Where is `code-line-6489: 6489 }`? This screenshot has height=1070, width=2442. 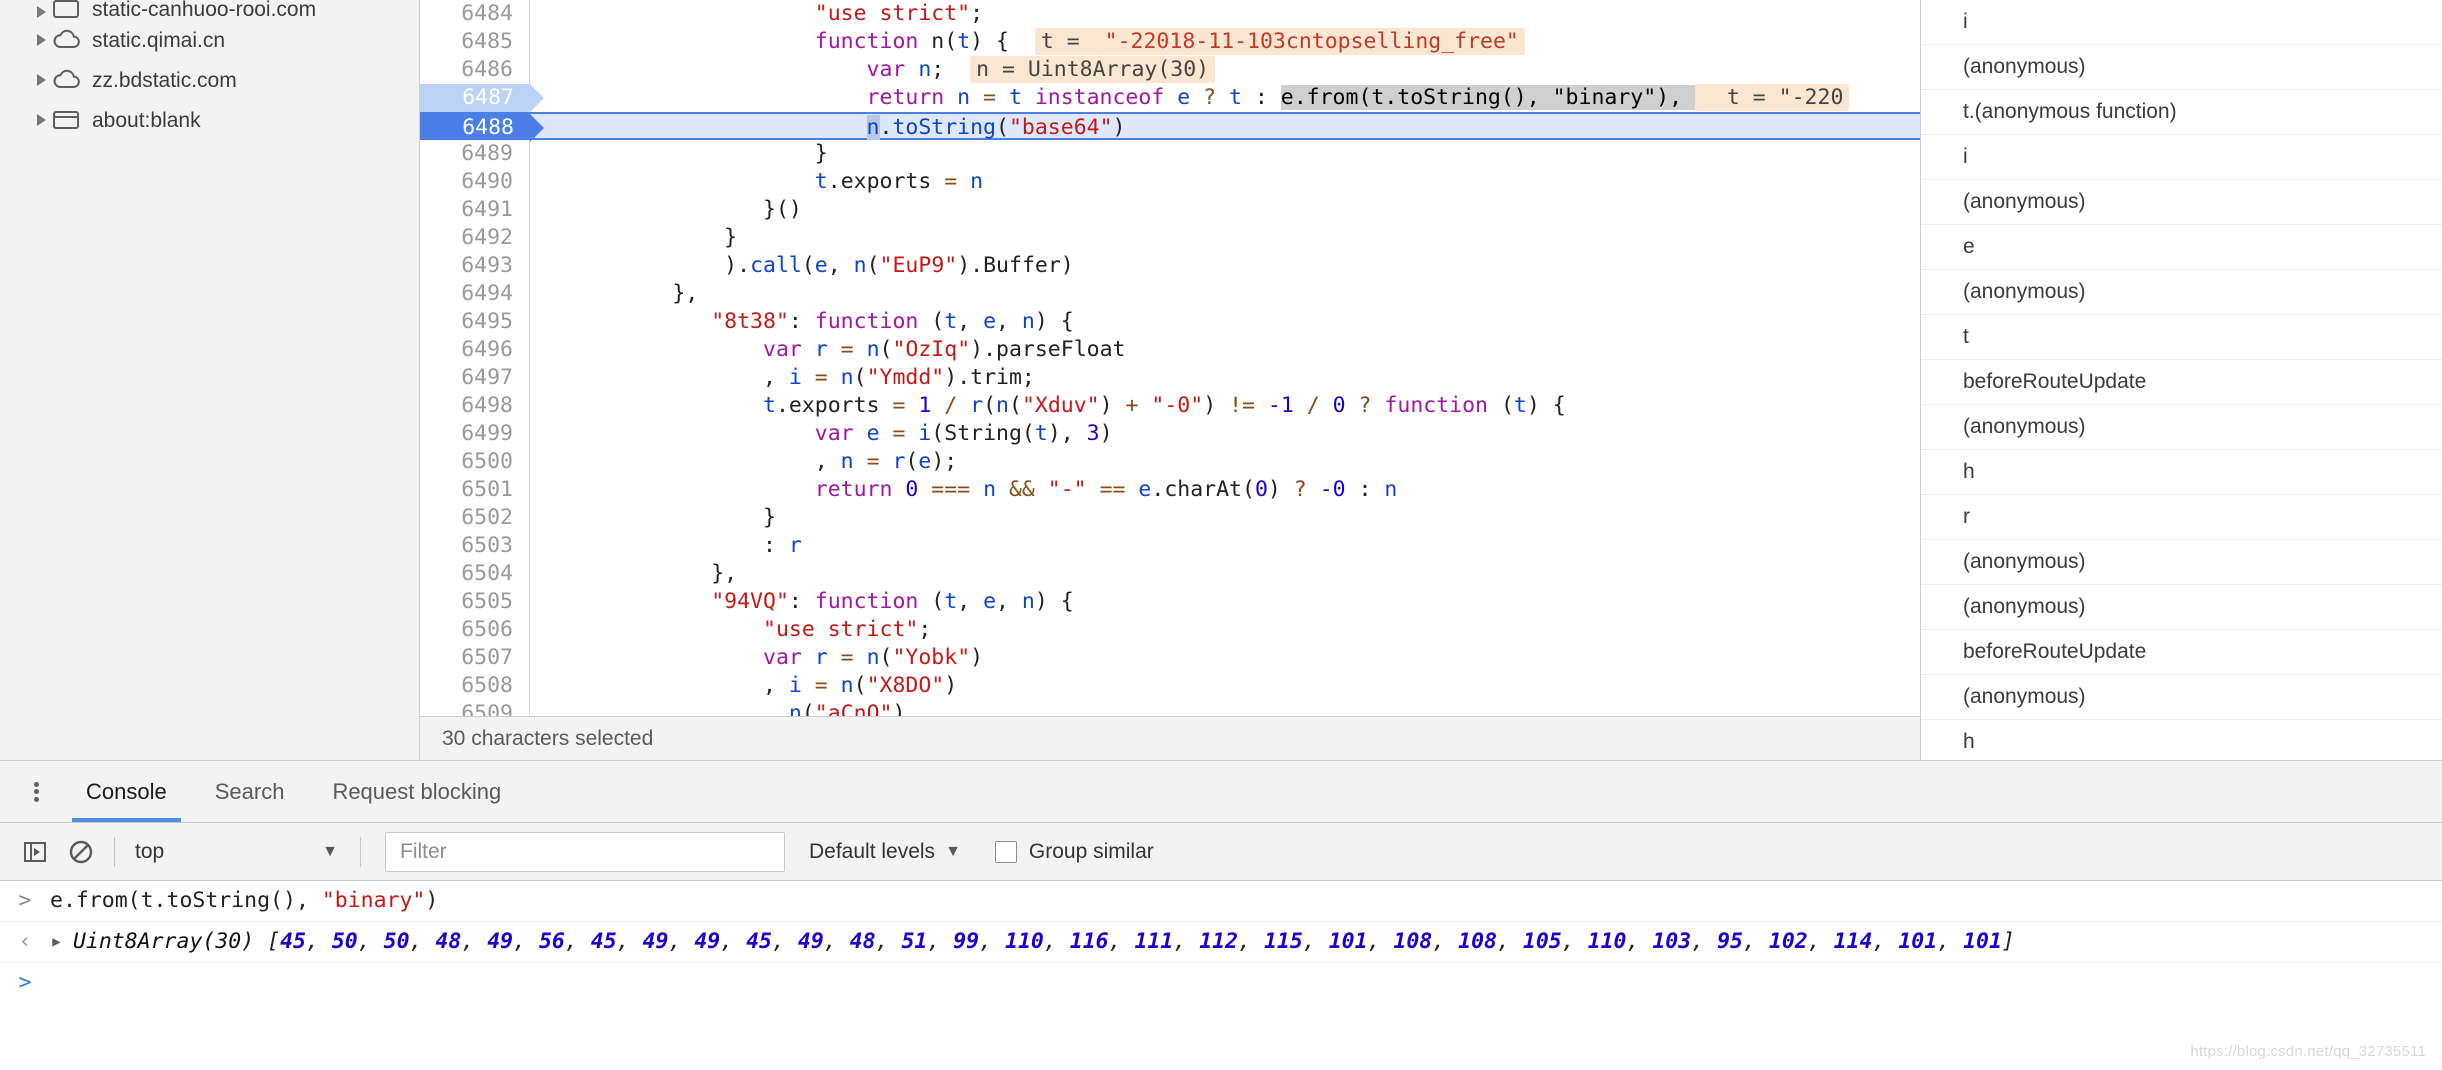
code-line-6489: 6489 } is located at coordinates (1170, 154).